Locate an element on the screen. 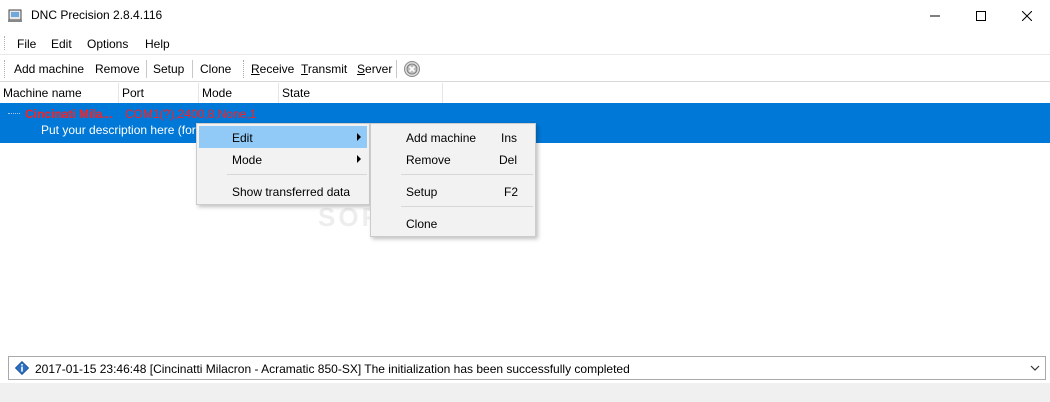 This screenshot has height=402, width=1050. add-machine-button: Add machine is located at coordinates (49, 69).